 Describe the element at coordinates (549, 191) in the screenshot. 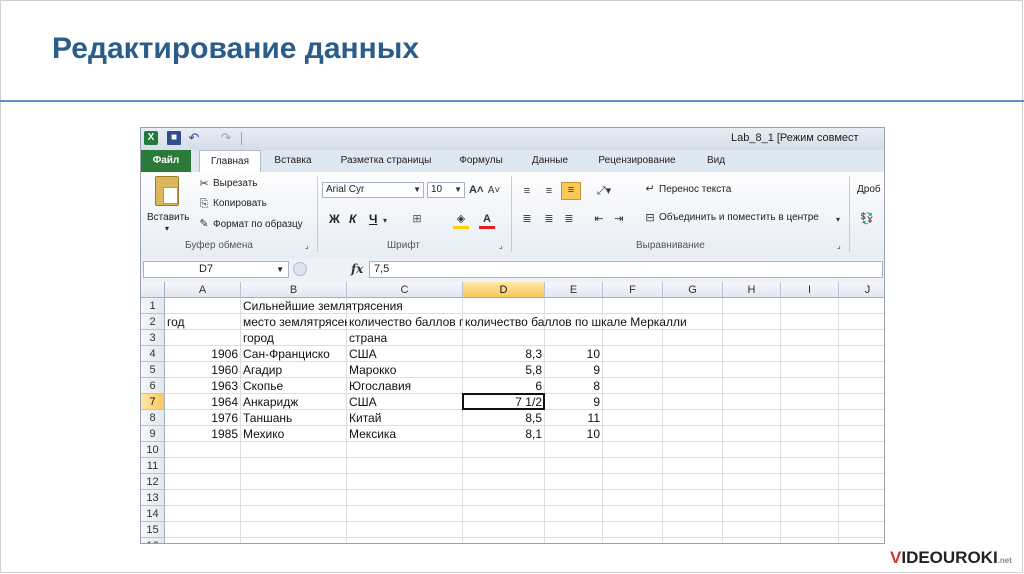

I see `align-middle-icon: ≡` at that location.